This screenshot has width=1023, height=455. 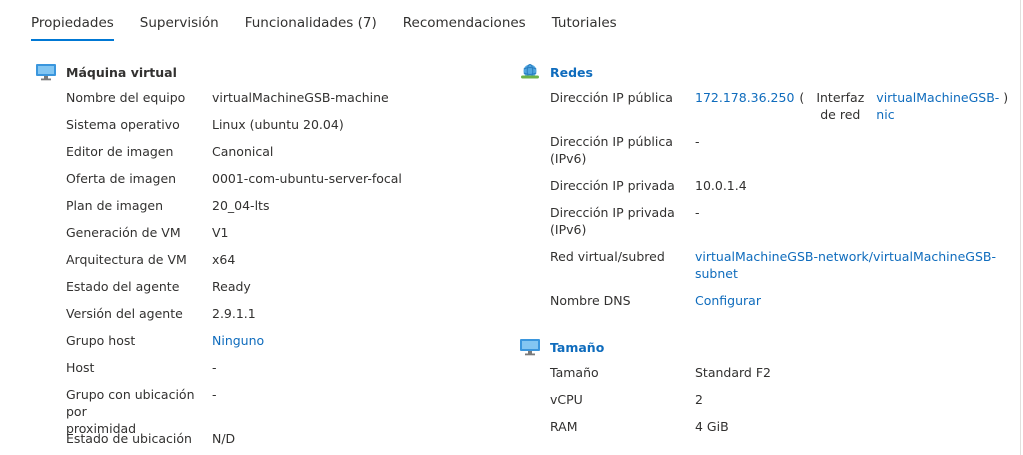 What do you see at coordinates (744, 106) in the screenshot?
I see `public-ip-link: 172.178.36.250` at bounding box center [744, 106].